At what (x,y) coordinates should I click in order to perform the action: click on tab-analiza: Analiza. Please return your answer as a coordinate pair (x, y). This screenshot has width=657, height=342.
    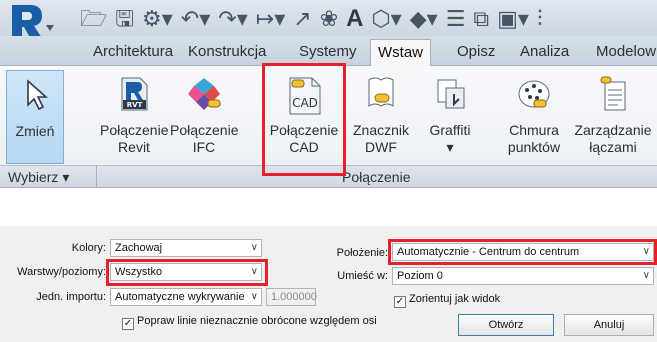
    Looking at the image, I should click on (544, 53).